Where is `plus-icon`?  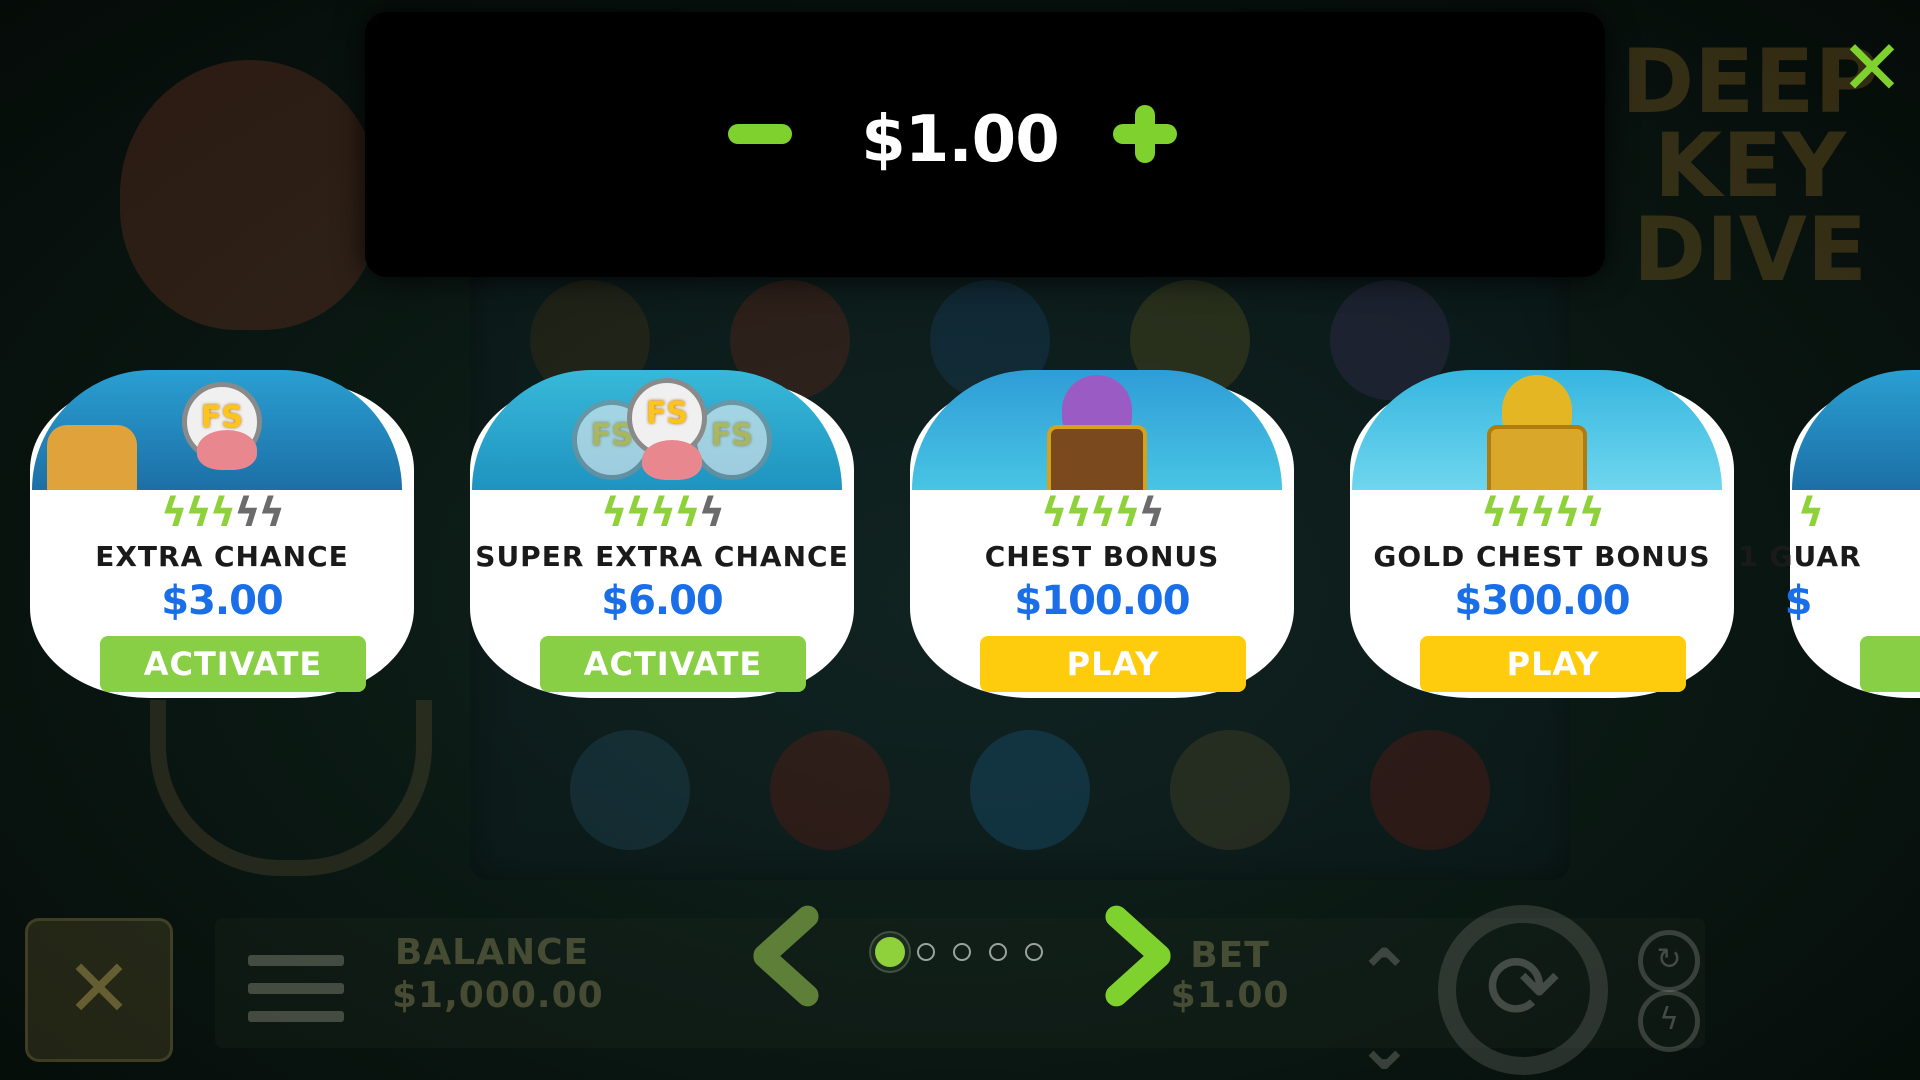
plus-icon is located at coordinates (1145, 134).